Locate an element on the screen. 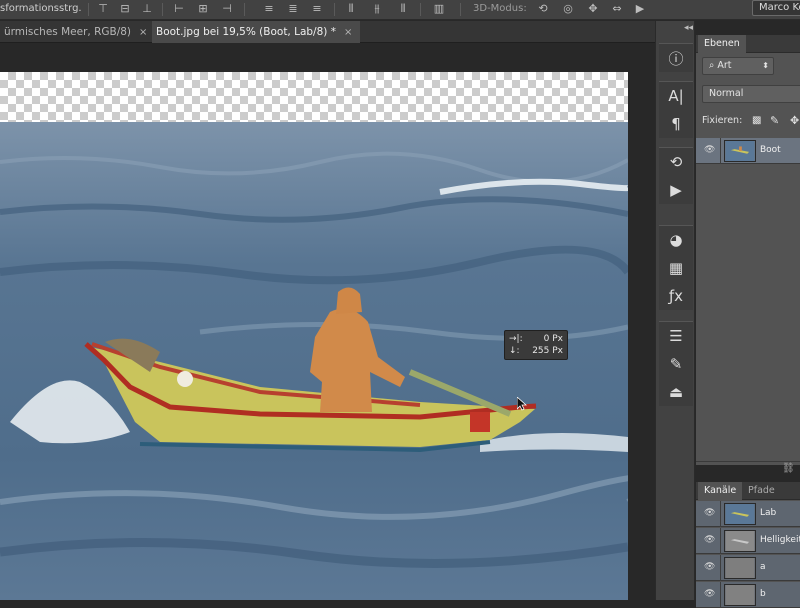 The width and height of the screenshot is (800, 608). styles-icon: ƒx is located at coordinates (676, 296).